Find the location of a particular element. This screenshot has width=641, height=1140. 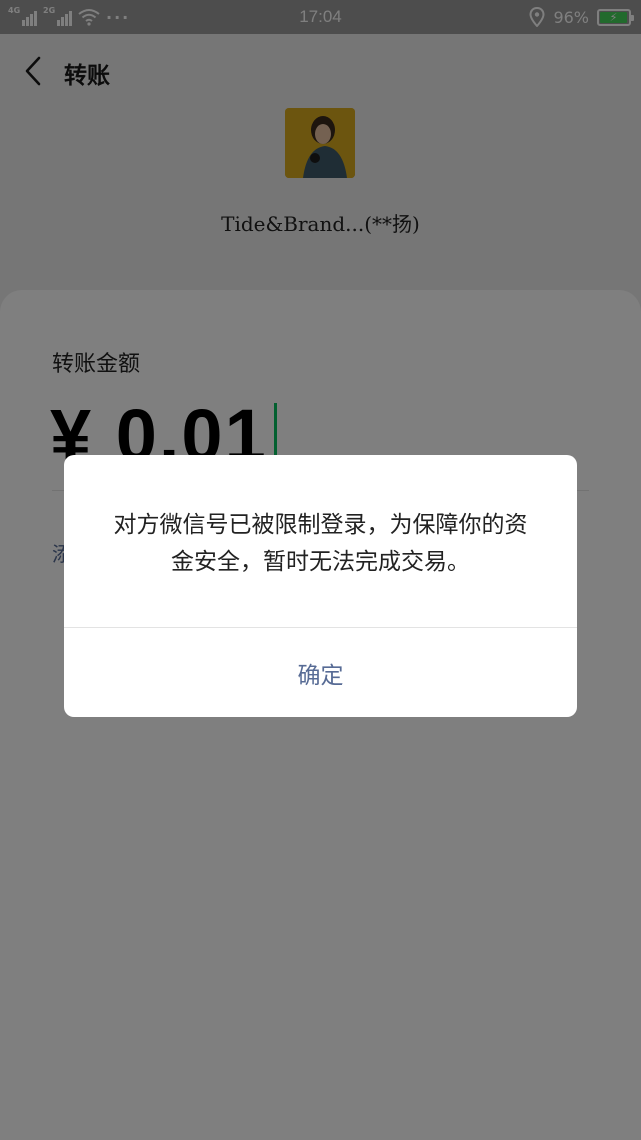

dialog-message: 对方微信号已被限制登录，为保障你的资金安全，暂时无法完成交易。 is located at coordinates (320, 543).